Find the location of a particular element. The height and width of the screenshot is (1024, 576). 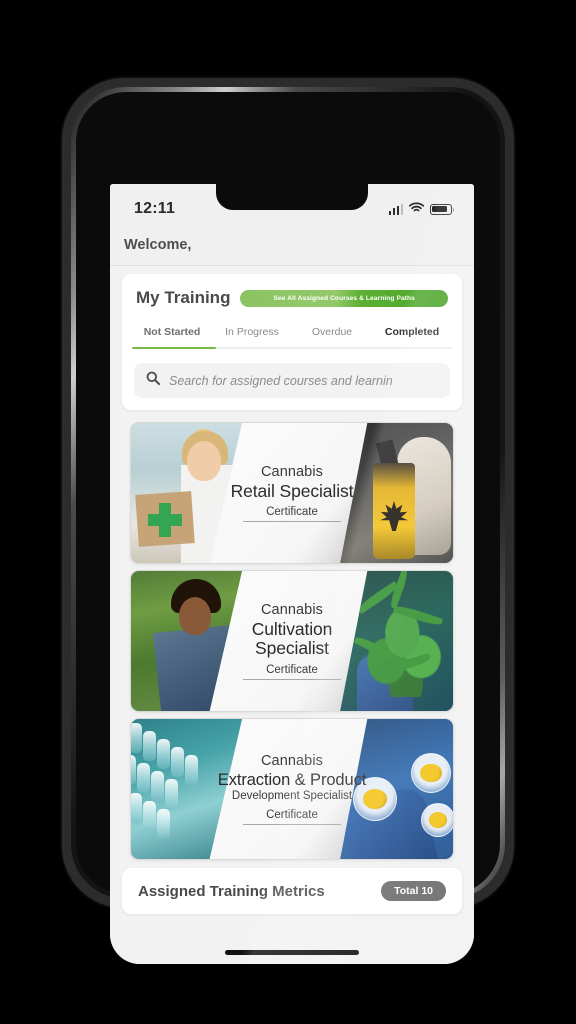

tab-not-started: Not Started is located at coordinates (172, 337).